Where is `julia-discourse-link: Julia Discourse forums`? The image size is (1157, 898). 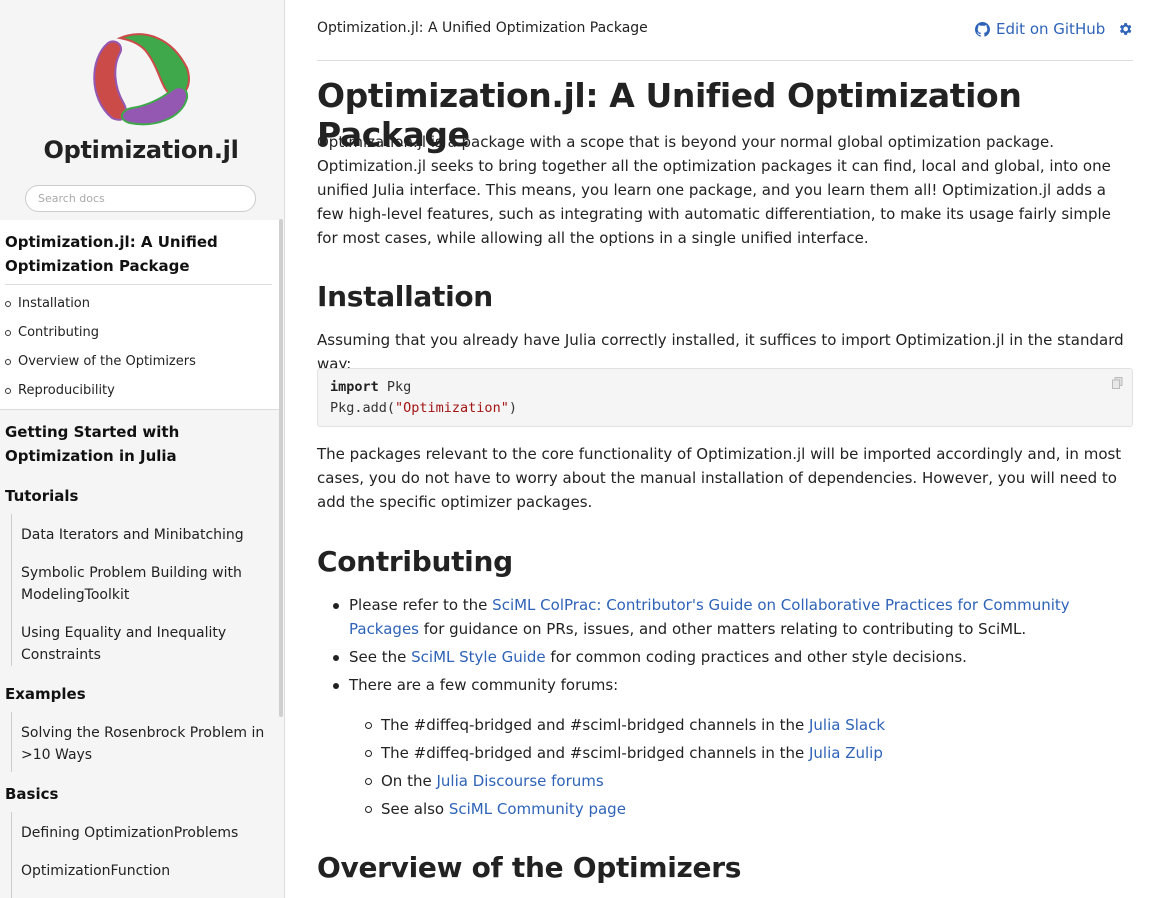 julia-discourse-link: Julia Discourse forums is located at coordinates (519, 781).